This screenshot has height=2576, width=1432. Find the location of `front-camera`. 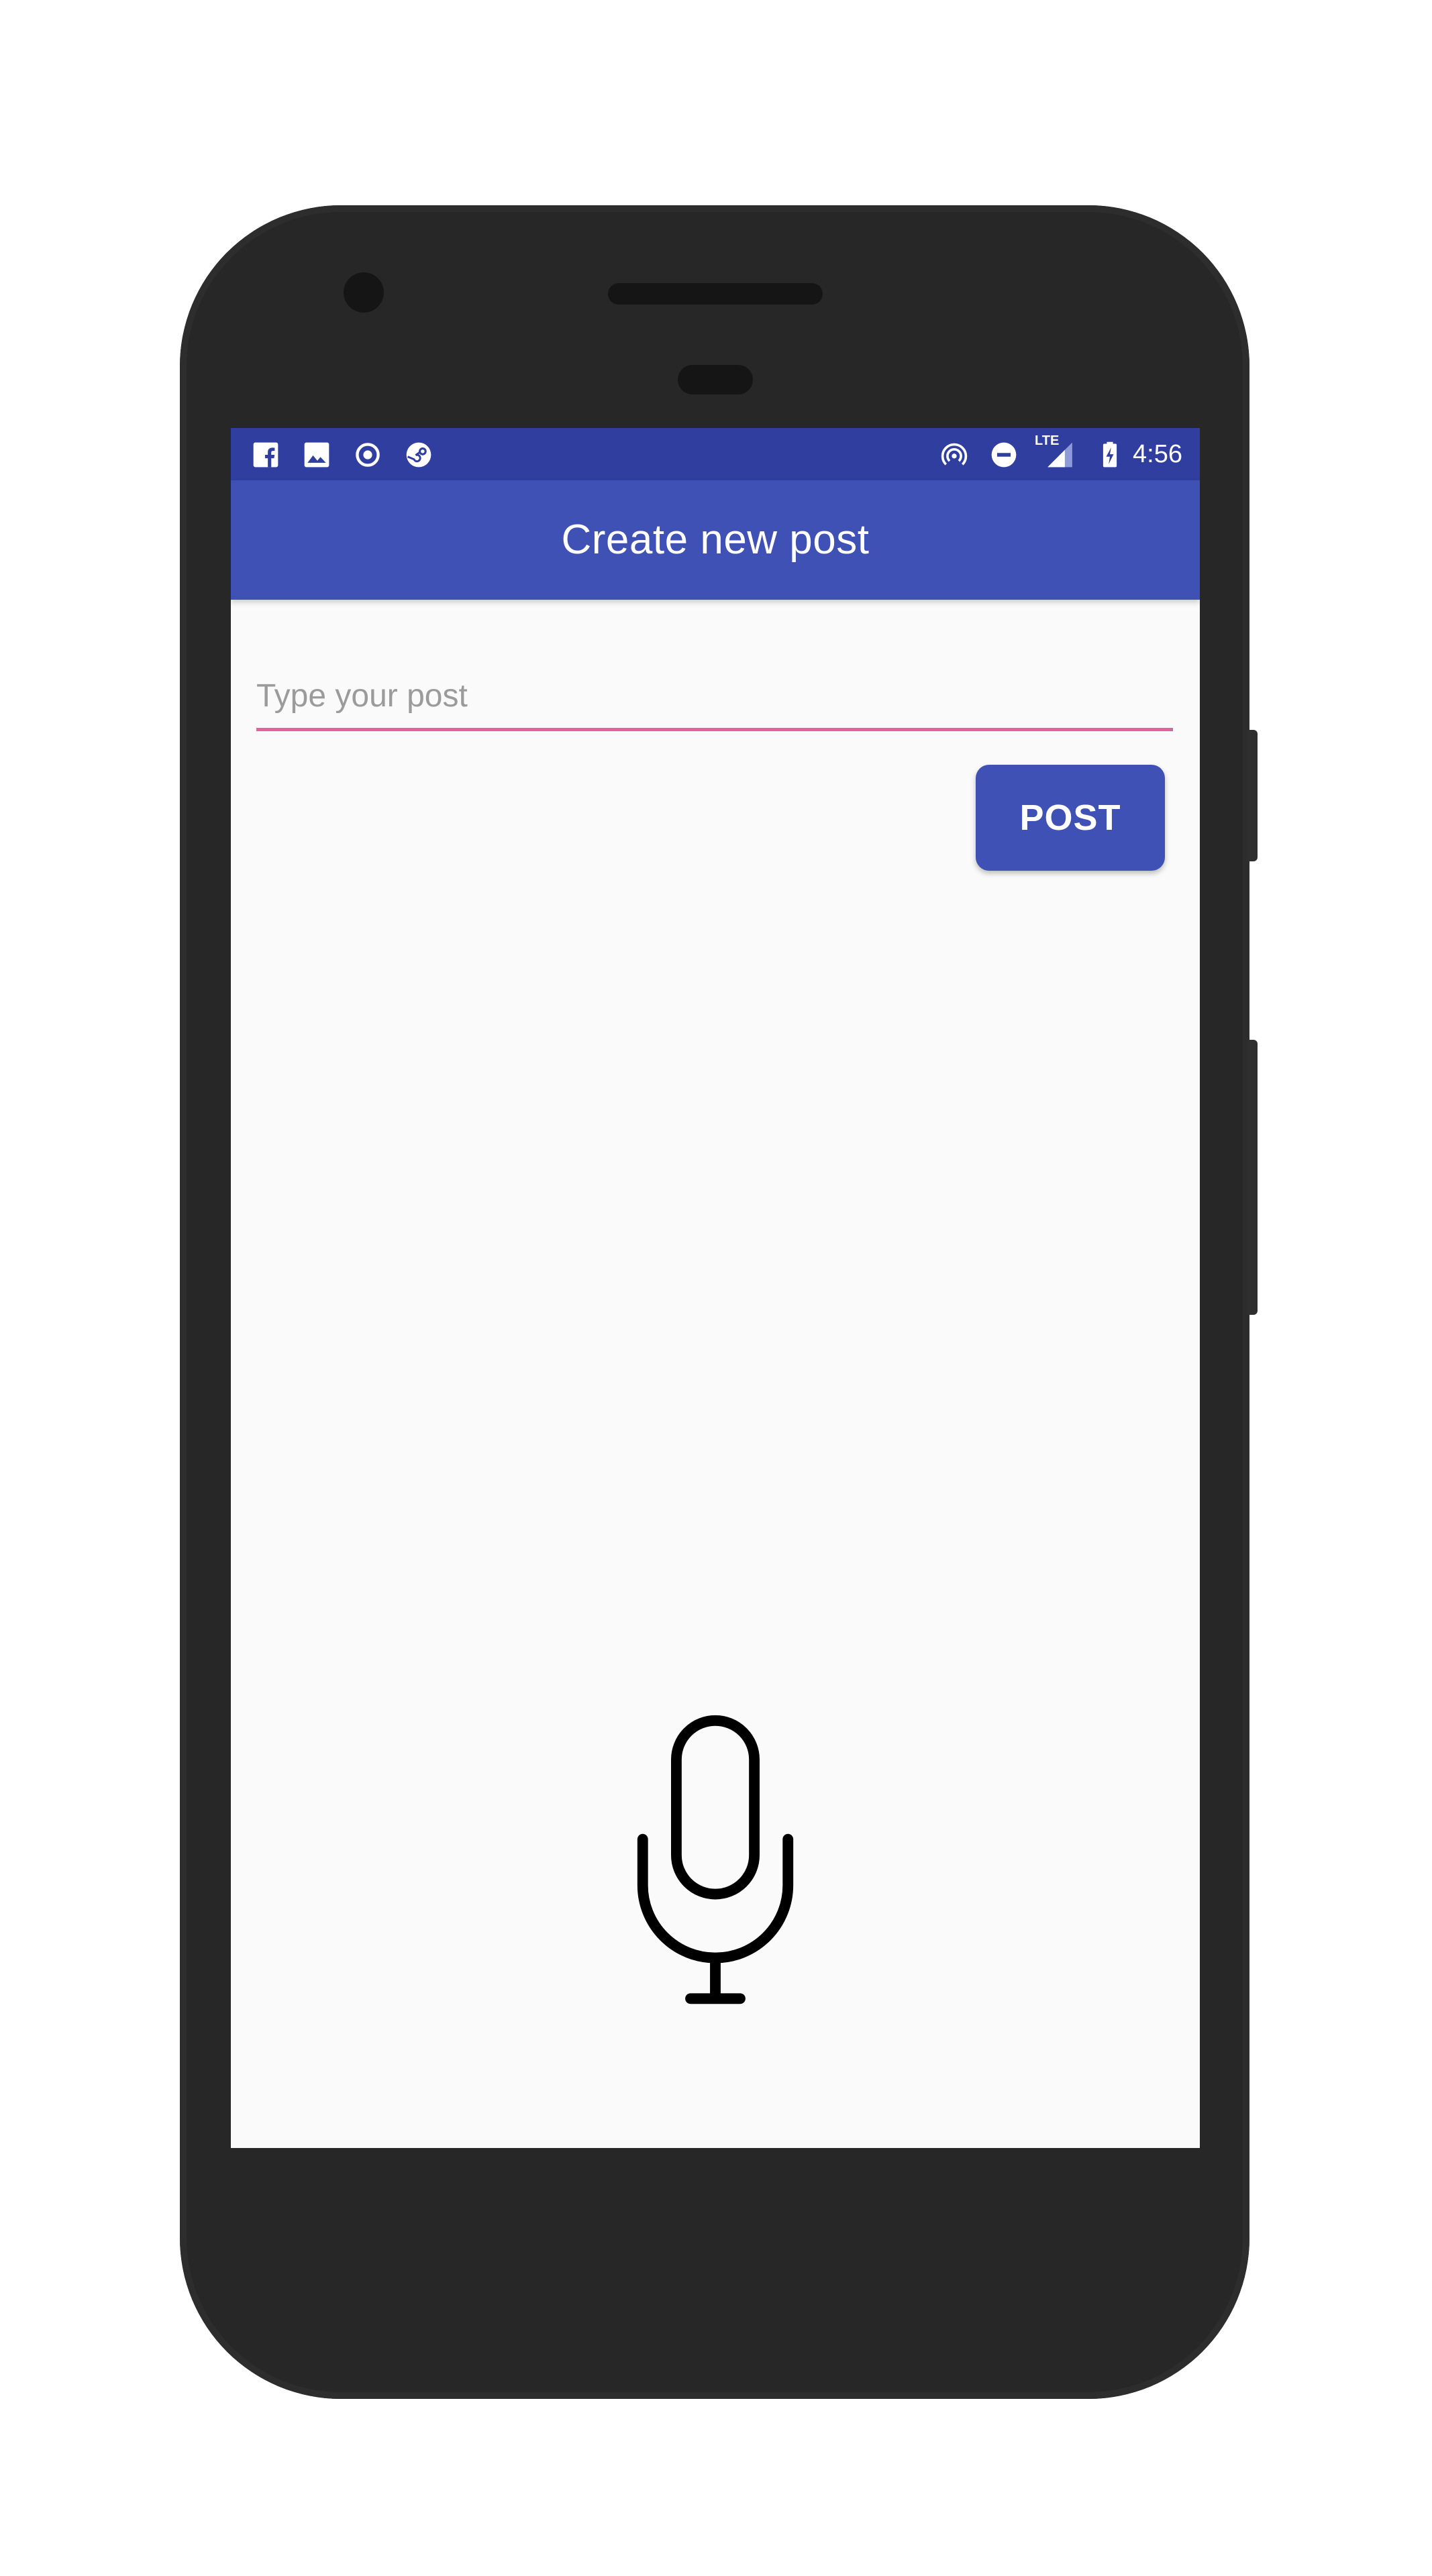

front-camera is located at coordinates (364, 292).